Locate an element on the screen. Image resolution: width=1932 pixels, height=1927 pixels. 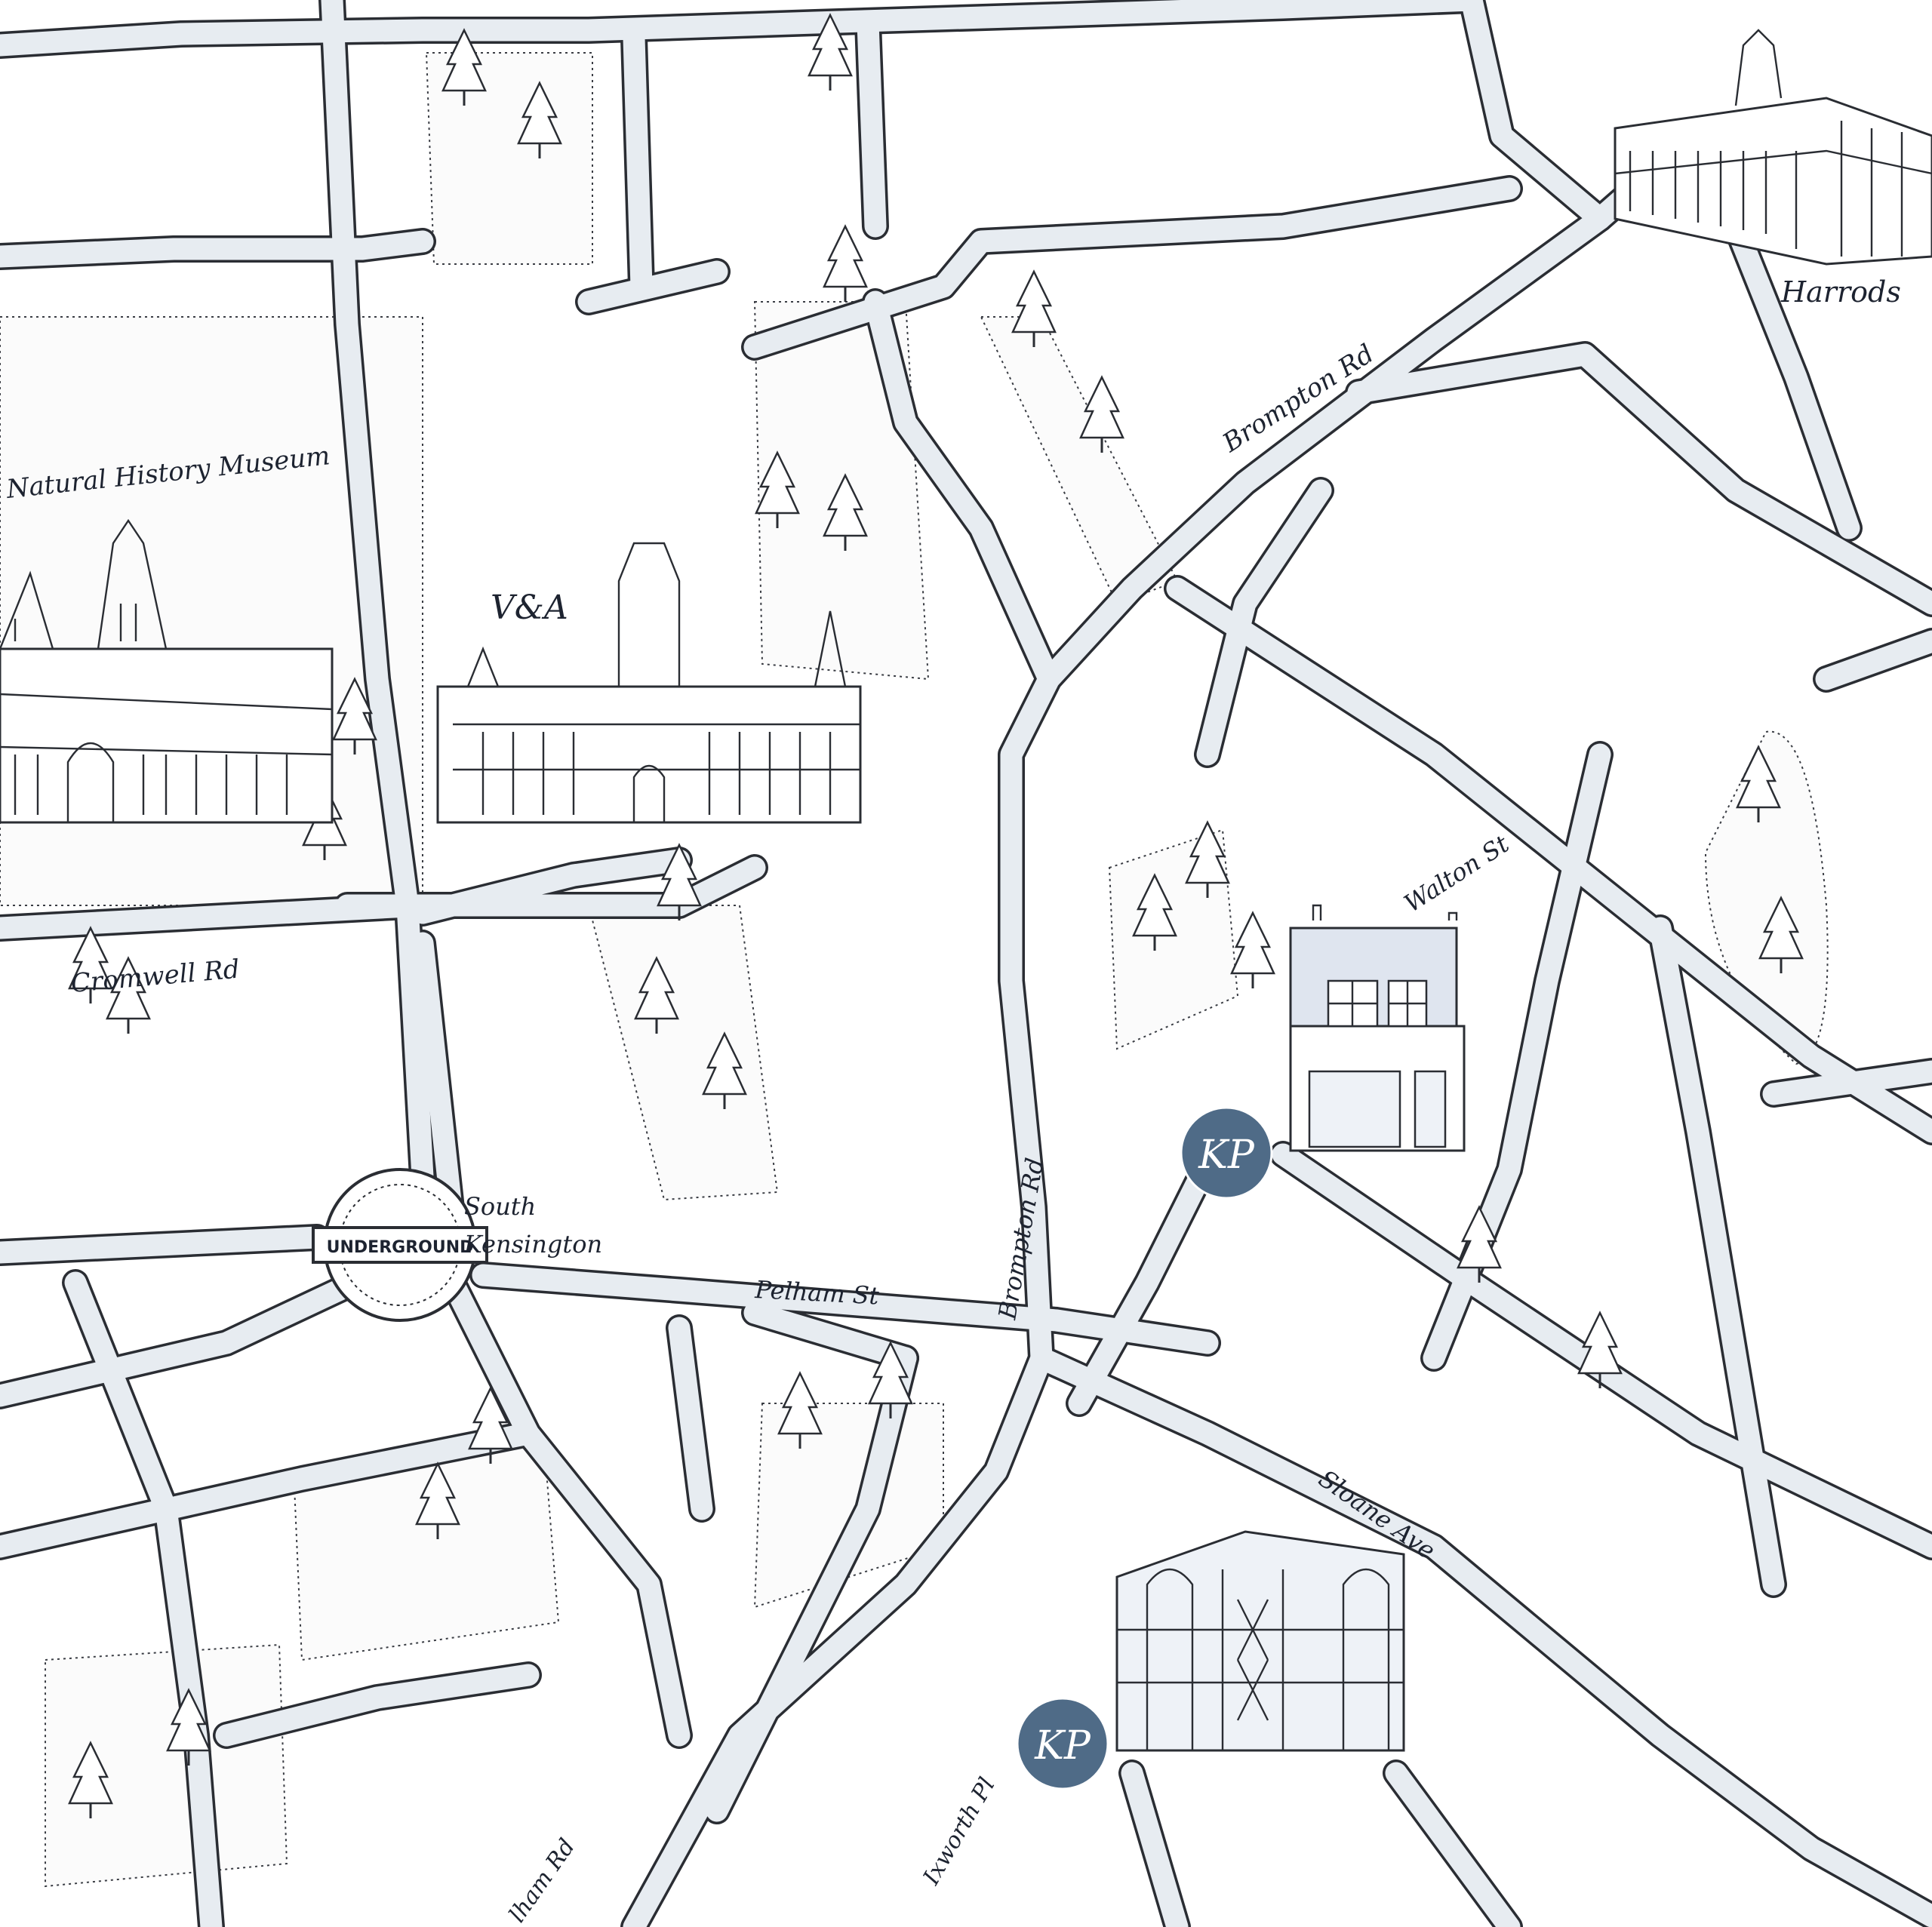
kp-sloane-building-drawing is located at coordinates (1260, 1641).